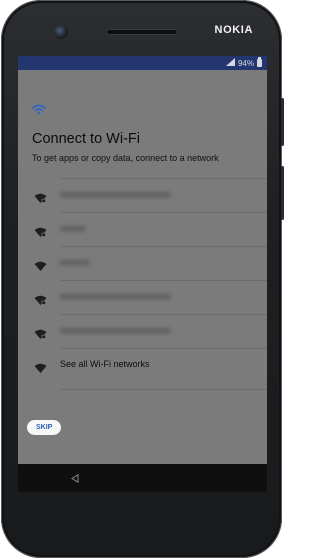  Describe the element at coordinates (142, 63) in the screenshot. I see `status-bar: 94%` at that location.